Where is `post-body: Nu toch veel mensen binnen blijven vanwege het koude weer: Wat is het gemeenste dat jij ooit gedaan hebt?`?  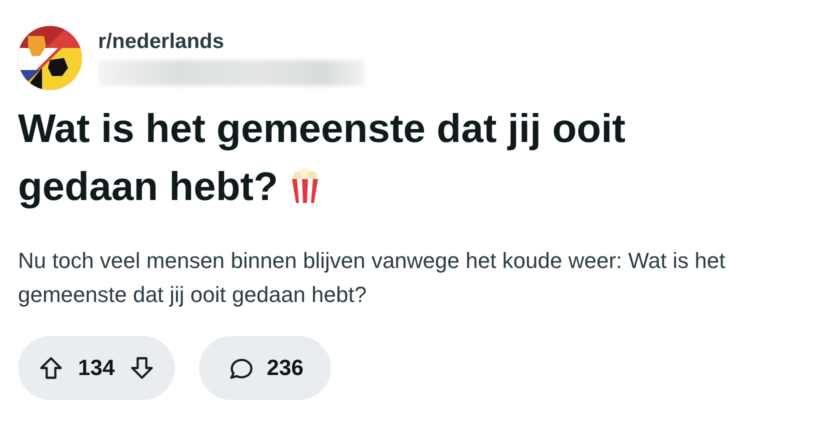
post-body: Nu toch veel mensen binnen blijven vanwege het koude weer: Wat is het gemeenste dat jij ooit gedaan hebt? is located at coordinates (372, 278).